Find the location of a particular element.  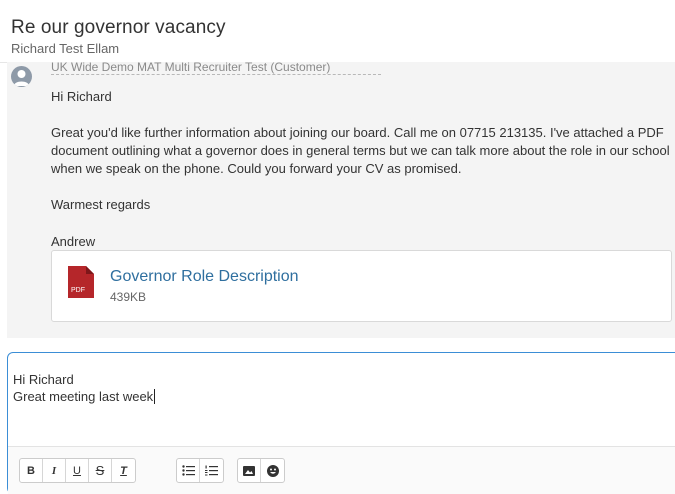

compose-line-with-caret: Great meeting last week is located at coordinates (84, 396).